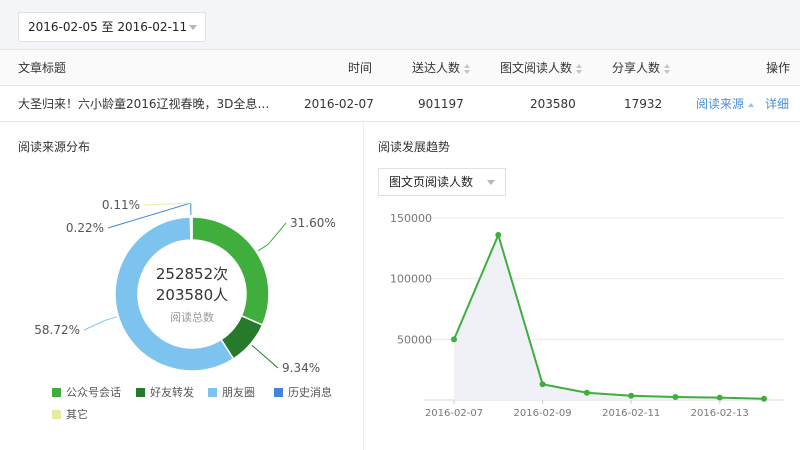 The width and height of the screenshot is (800, 450). Describe the element at coordinates (441, 104) in the screenshot. I see `article-delivered: 901197` at that location.